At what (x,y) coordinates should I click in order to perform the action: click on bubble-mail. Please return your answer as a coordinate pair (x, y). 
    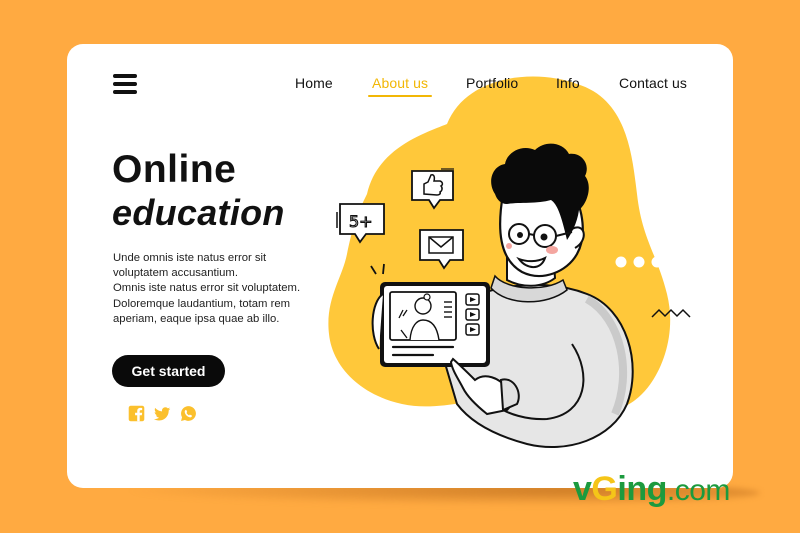
    Looking at the image, I should click on (441, 249).